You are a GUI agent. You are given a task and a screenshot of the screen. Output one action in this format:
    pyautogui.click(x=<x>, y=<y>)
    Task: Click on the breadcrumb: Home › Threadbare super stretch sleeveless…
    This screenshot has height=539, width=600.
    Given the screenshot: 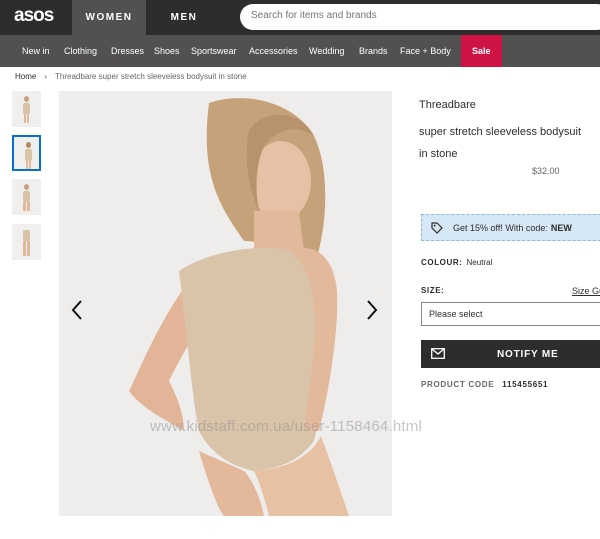 What is the action you would take?
    pyautogui.click(x=131, y=76)
    